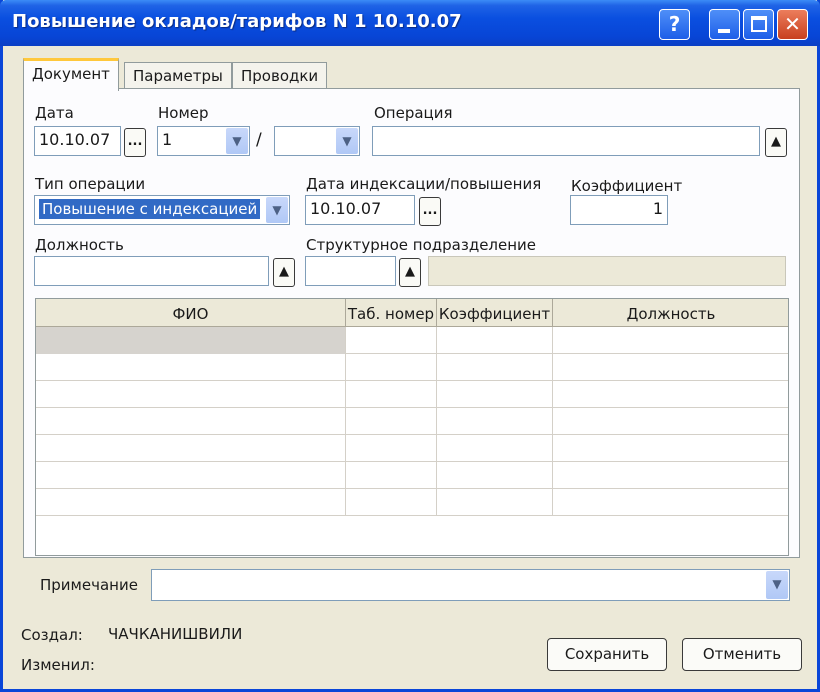 Image resolution: width=820 pixels, height=692 pixels. What do you see at coordinates (191, 313) in the screenshot?
I see `column-header-fio: ФИО` at bounding box center [191, 313].